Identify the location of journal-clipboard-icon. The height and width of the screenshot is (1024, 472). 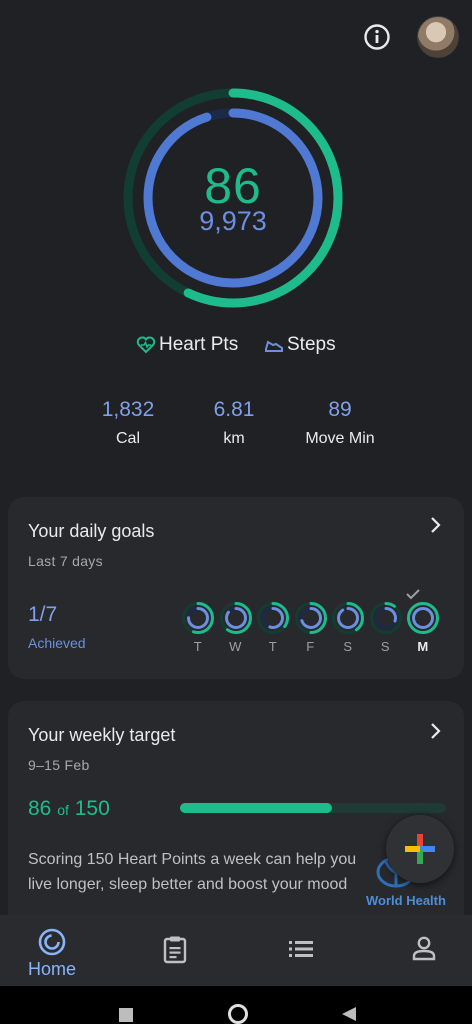
(175, 950).